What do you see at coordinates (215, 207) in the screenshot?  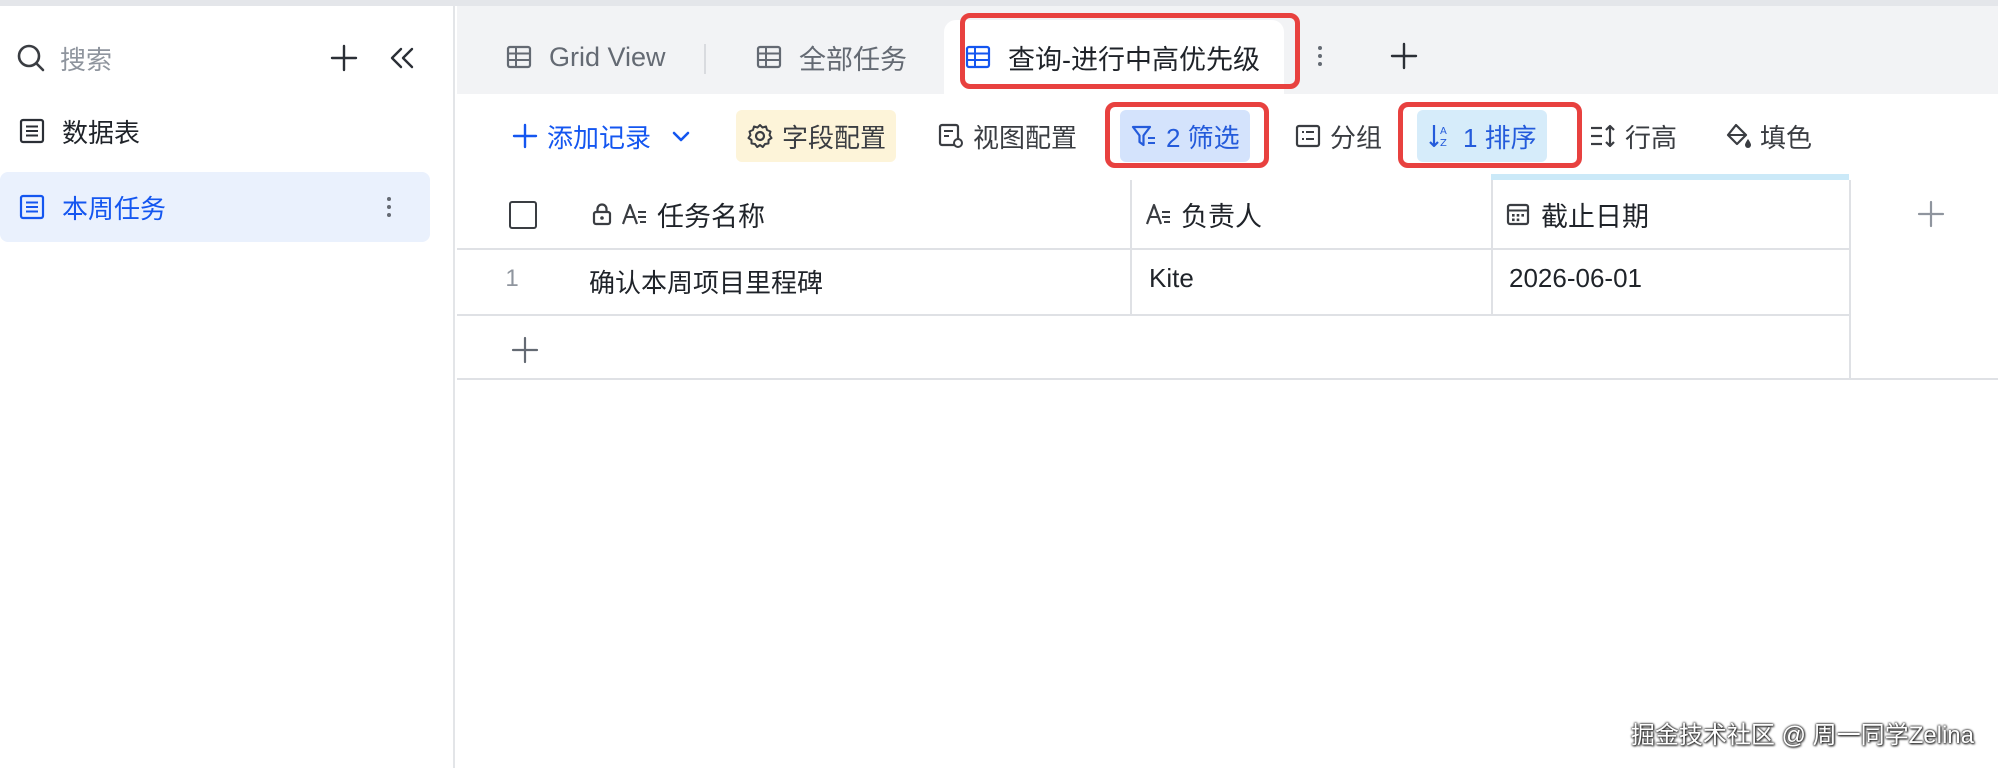 I see `sidebar-item-weekly-tasks: 本周任务` at bounding box center [215, 207].